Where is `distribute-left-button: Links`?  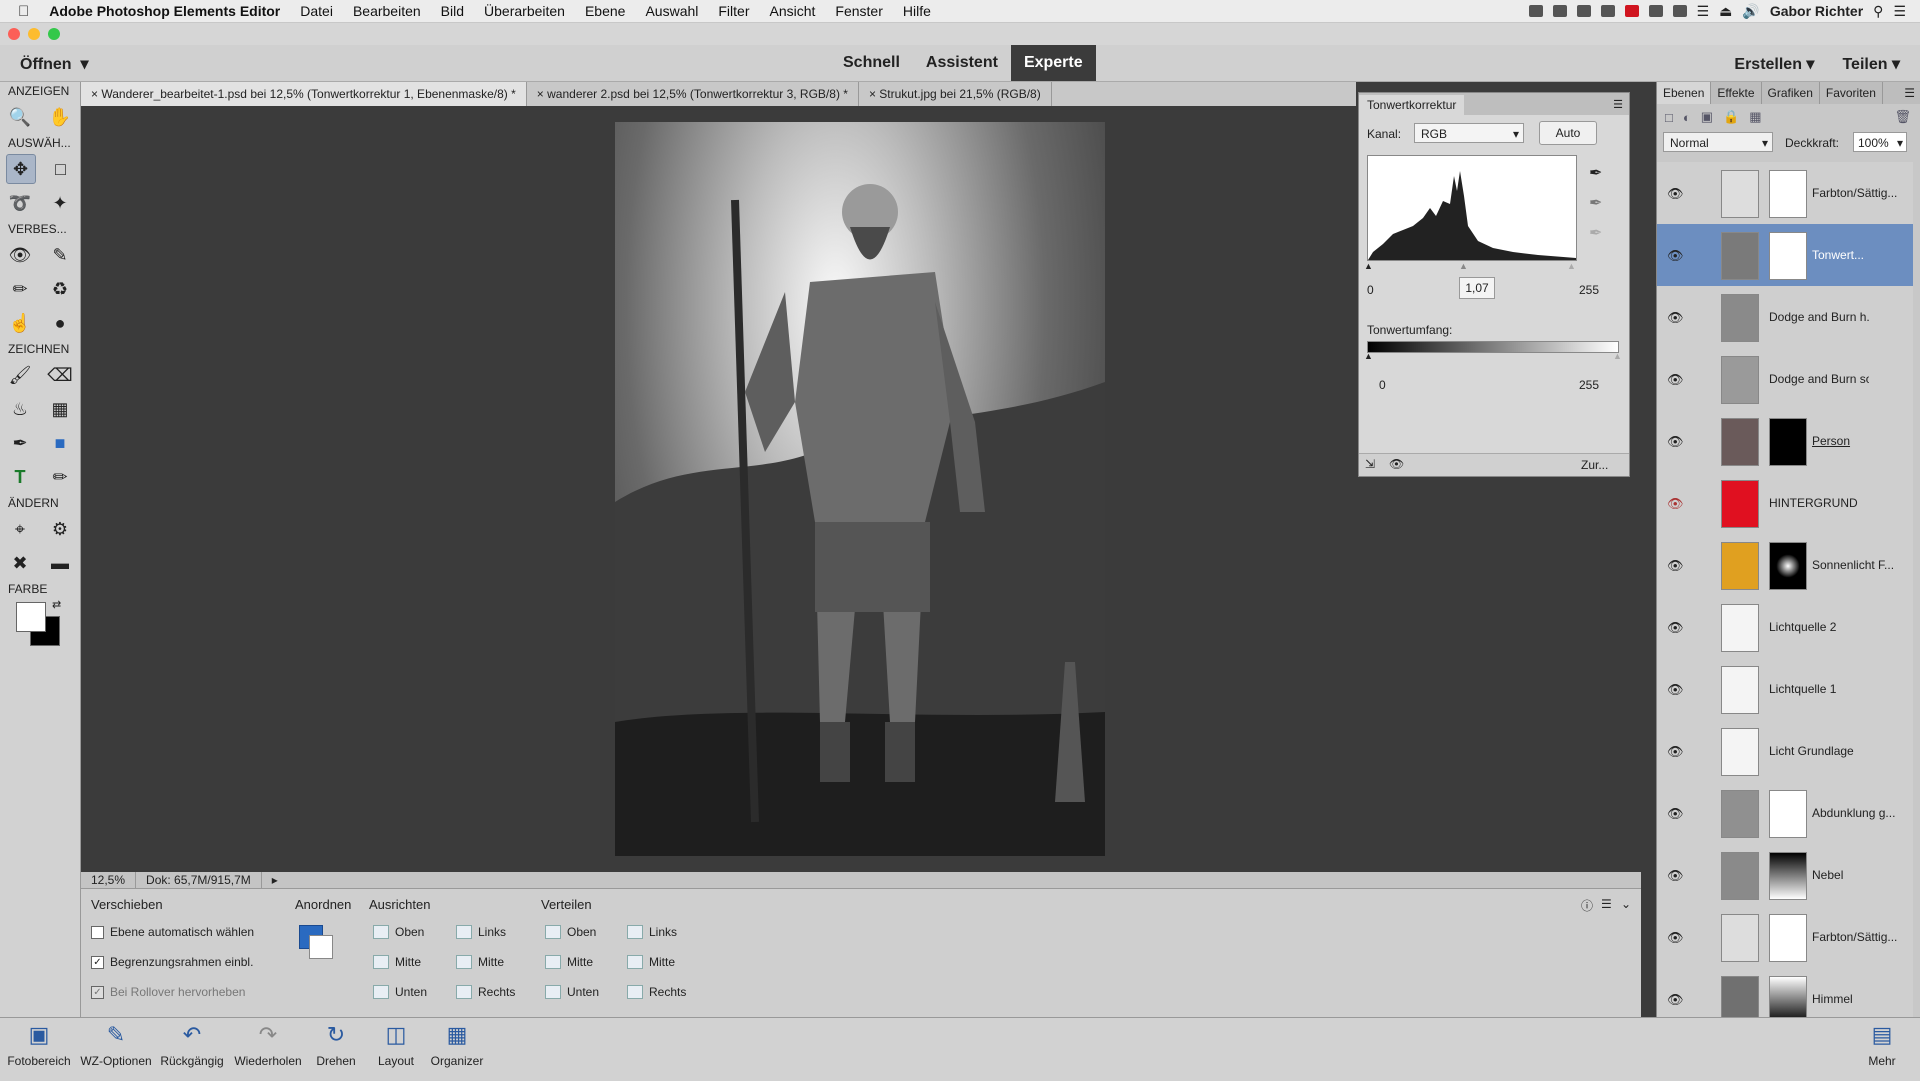 distribute-left-button: Links is located at coordinates (652, 932).